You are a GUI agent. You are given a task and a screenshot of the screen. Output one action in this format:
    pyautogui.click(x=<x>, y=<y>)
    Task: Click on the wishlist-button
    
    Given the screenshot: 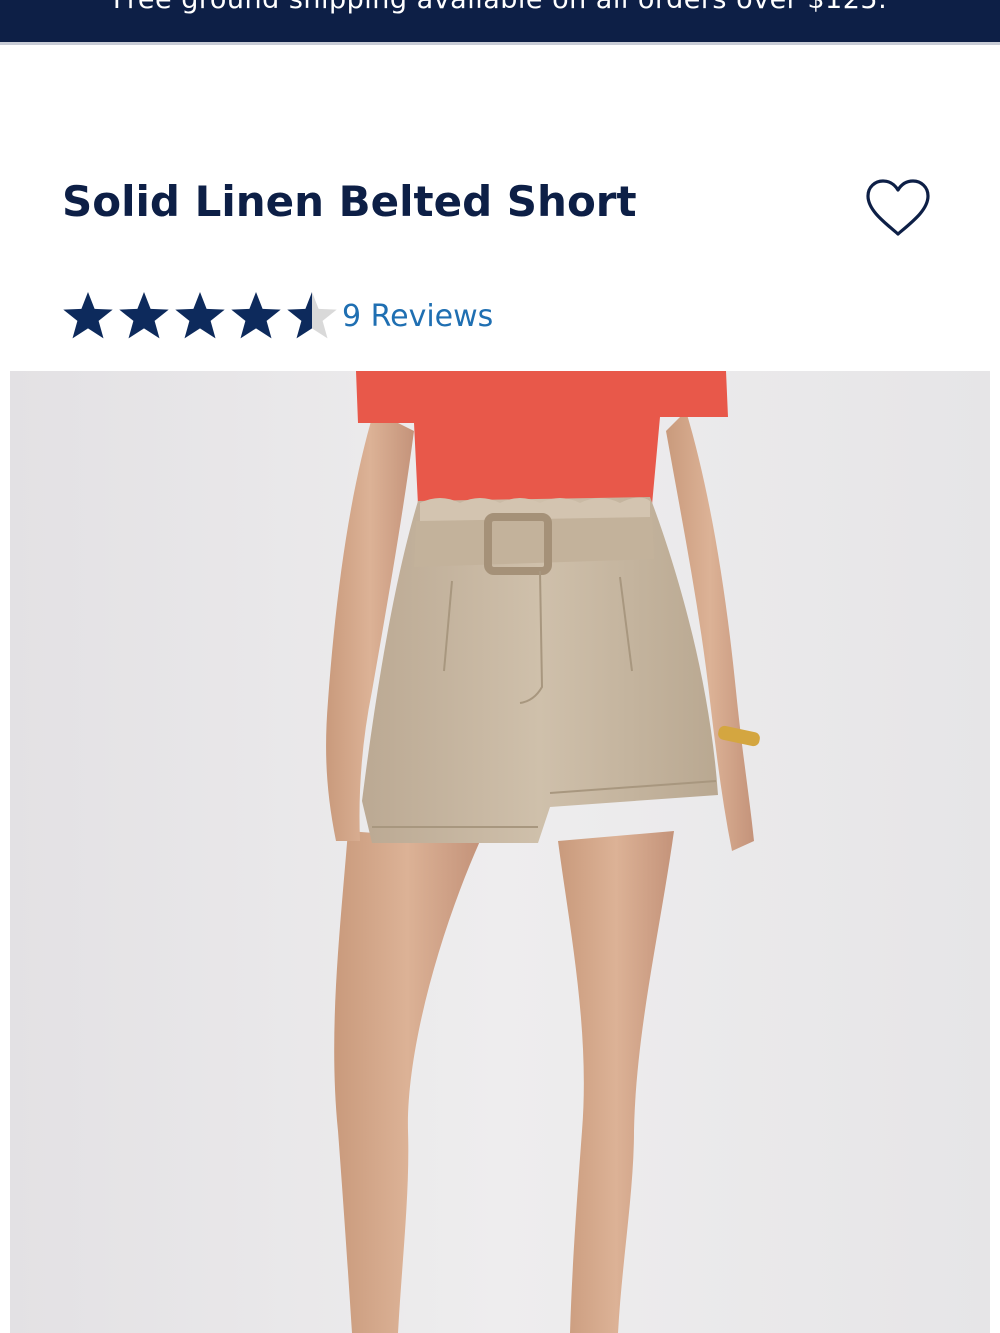 What is the action you would take?
    pyautogui.click(x=898, y=208)
    